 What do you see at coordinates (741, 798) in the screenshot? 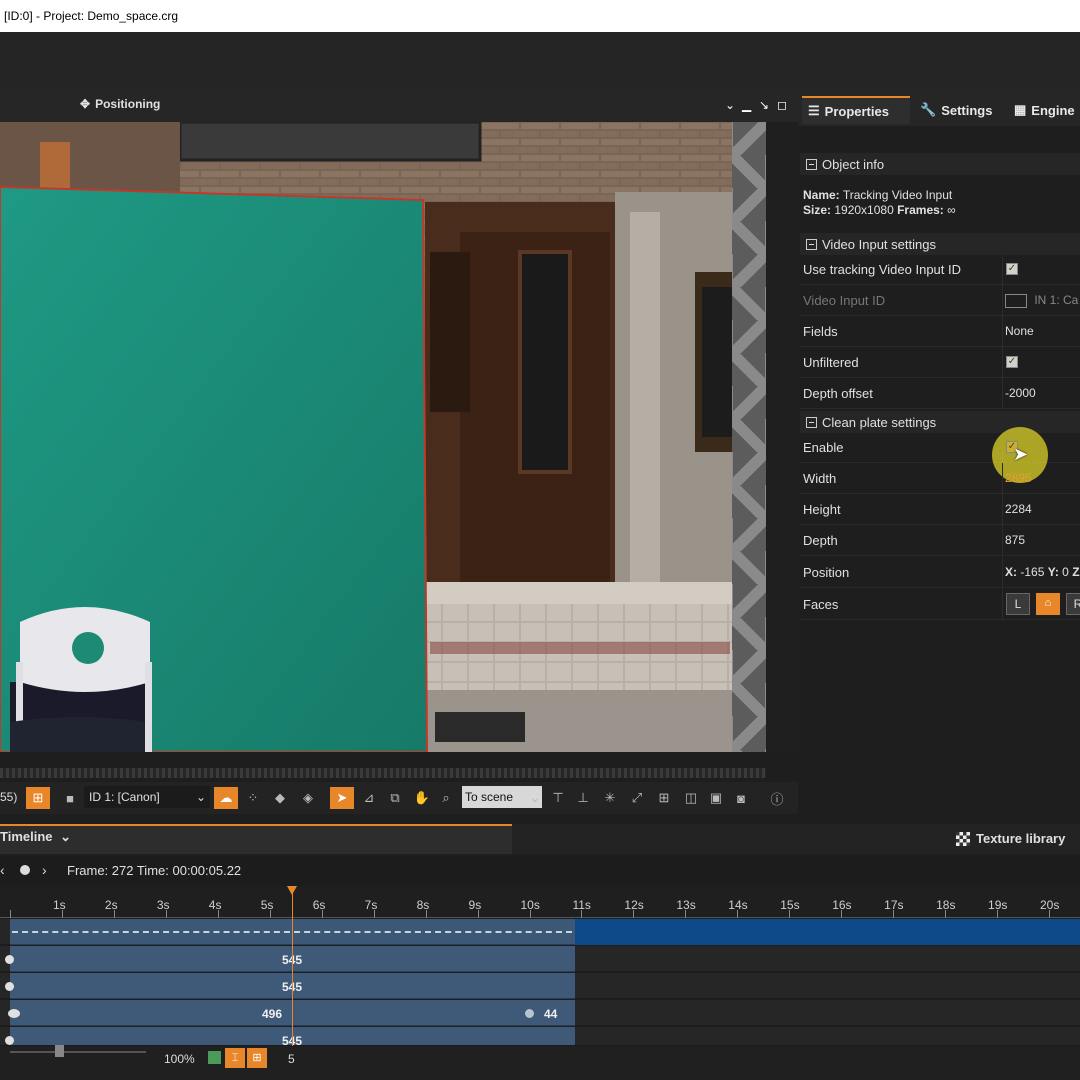
I see `snapshot-icon: ◙` at bounding box center [741, 798].